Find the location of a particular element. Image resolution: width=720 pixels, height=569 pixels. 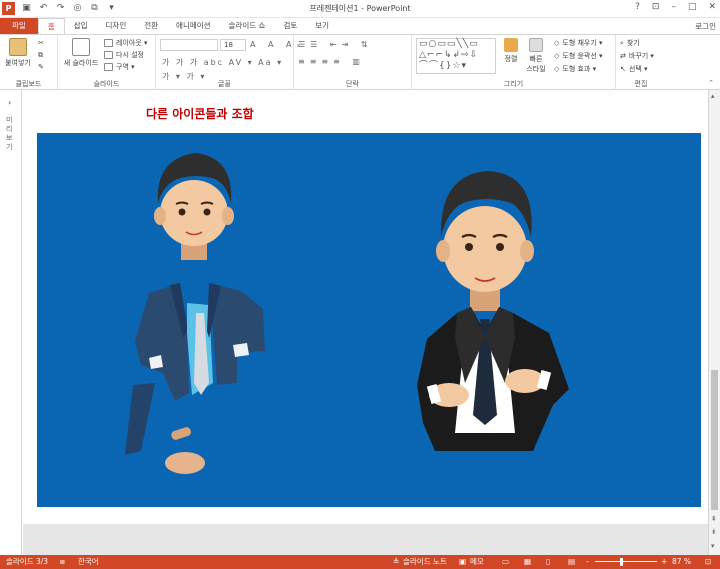

section-button: 구역 ▾ is located at coordinates (119, 67).